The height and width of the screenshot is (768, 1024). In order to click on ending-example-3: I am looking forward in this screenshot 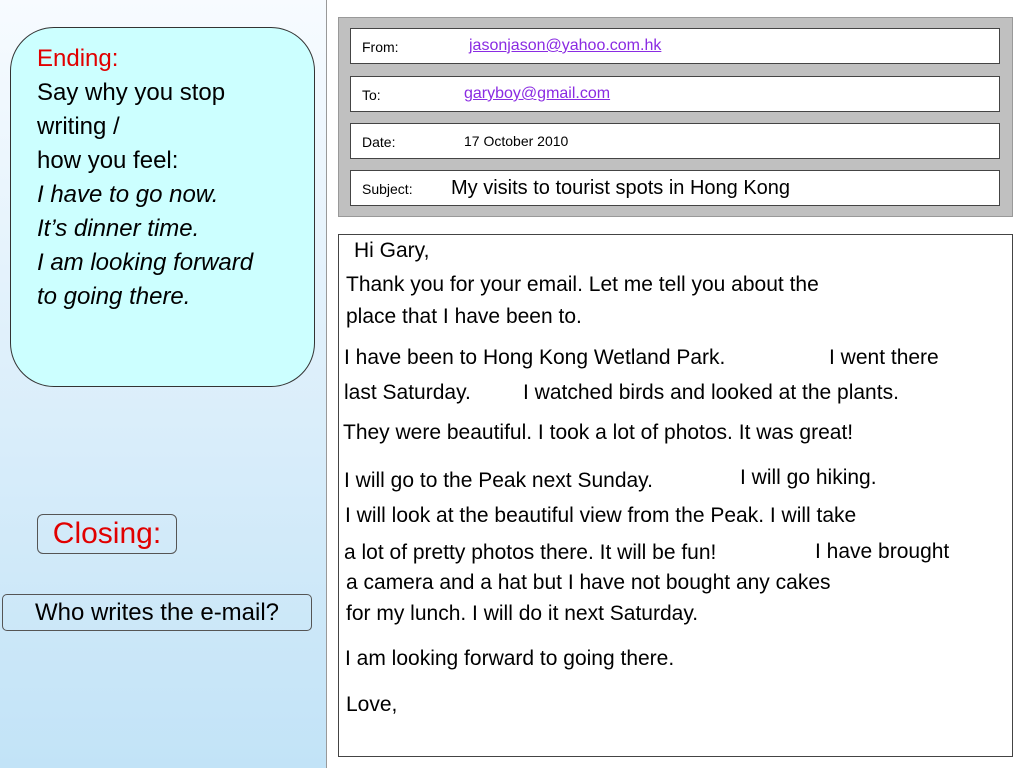, I will do `click(145, 262)`.